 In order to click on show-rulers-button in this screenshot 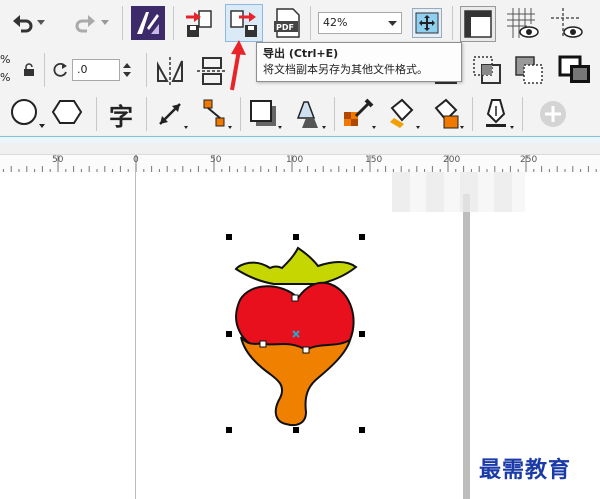, I will do `click(478, 24)`.